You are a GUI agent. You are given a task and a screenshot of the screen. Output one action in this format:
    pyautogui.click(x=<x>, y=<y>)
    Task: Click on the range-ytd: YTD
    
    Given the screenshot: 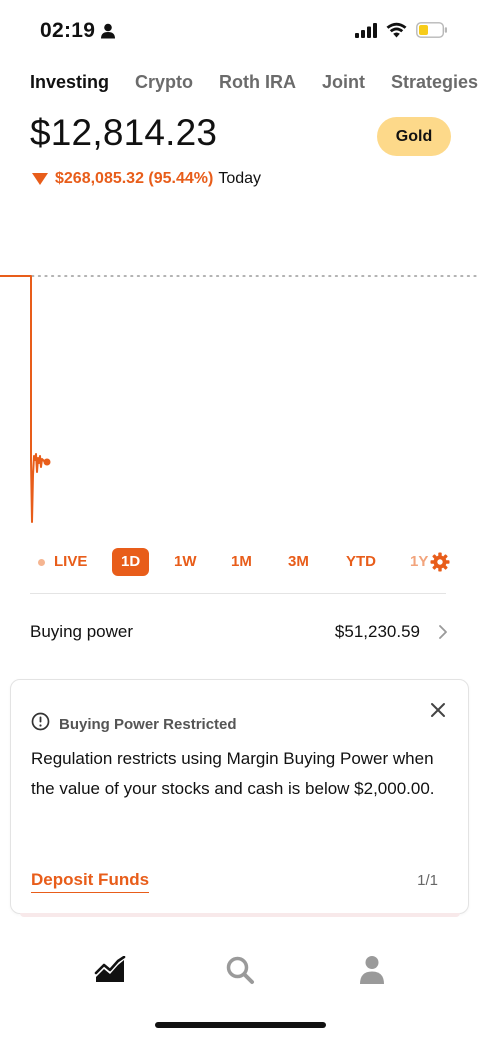 What is the action you would take?
    pyautogui.click(x=361, y=562)
    